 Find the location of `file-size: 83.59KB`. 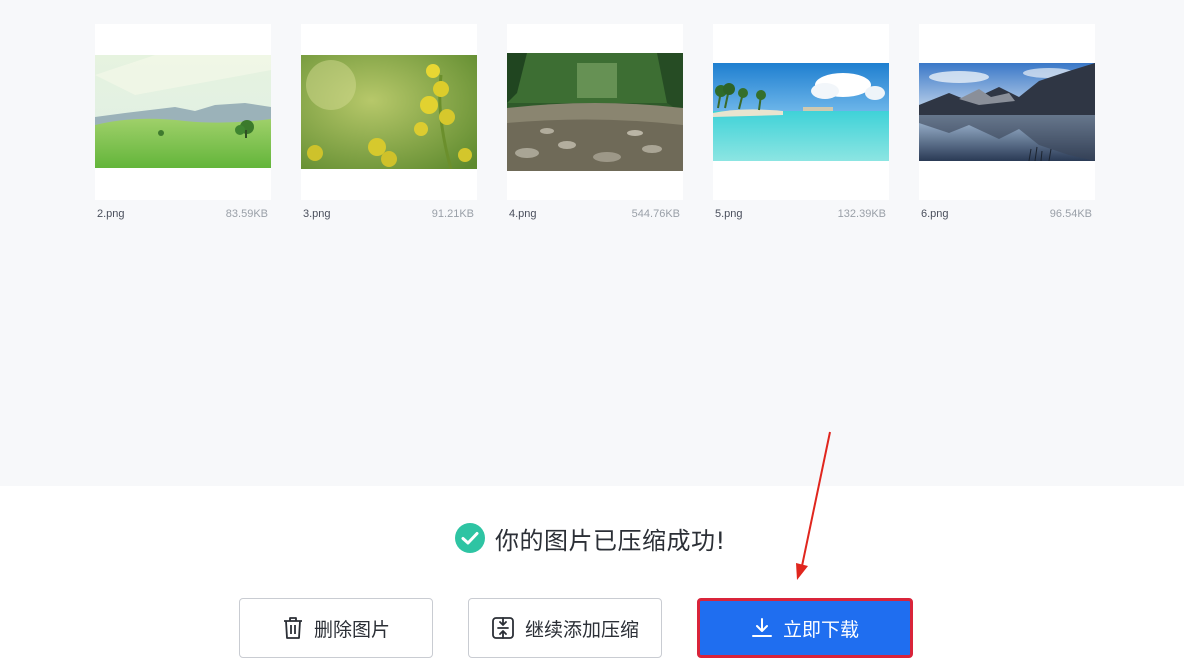

file-size: 83.59KB is located at coordinates (246, 214).